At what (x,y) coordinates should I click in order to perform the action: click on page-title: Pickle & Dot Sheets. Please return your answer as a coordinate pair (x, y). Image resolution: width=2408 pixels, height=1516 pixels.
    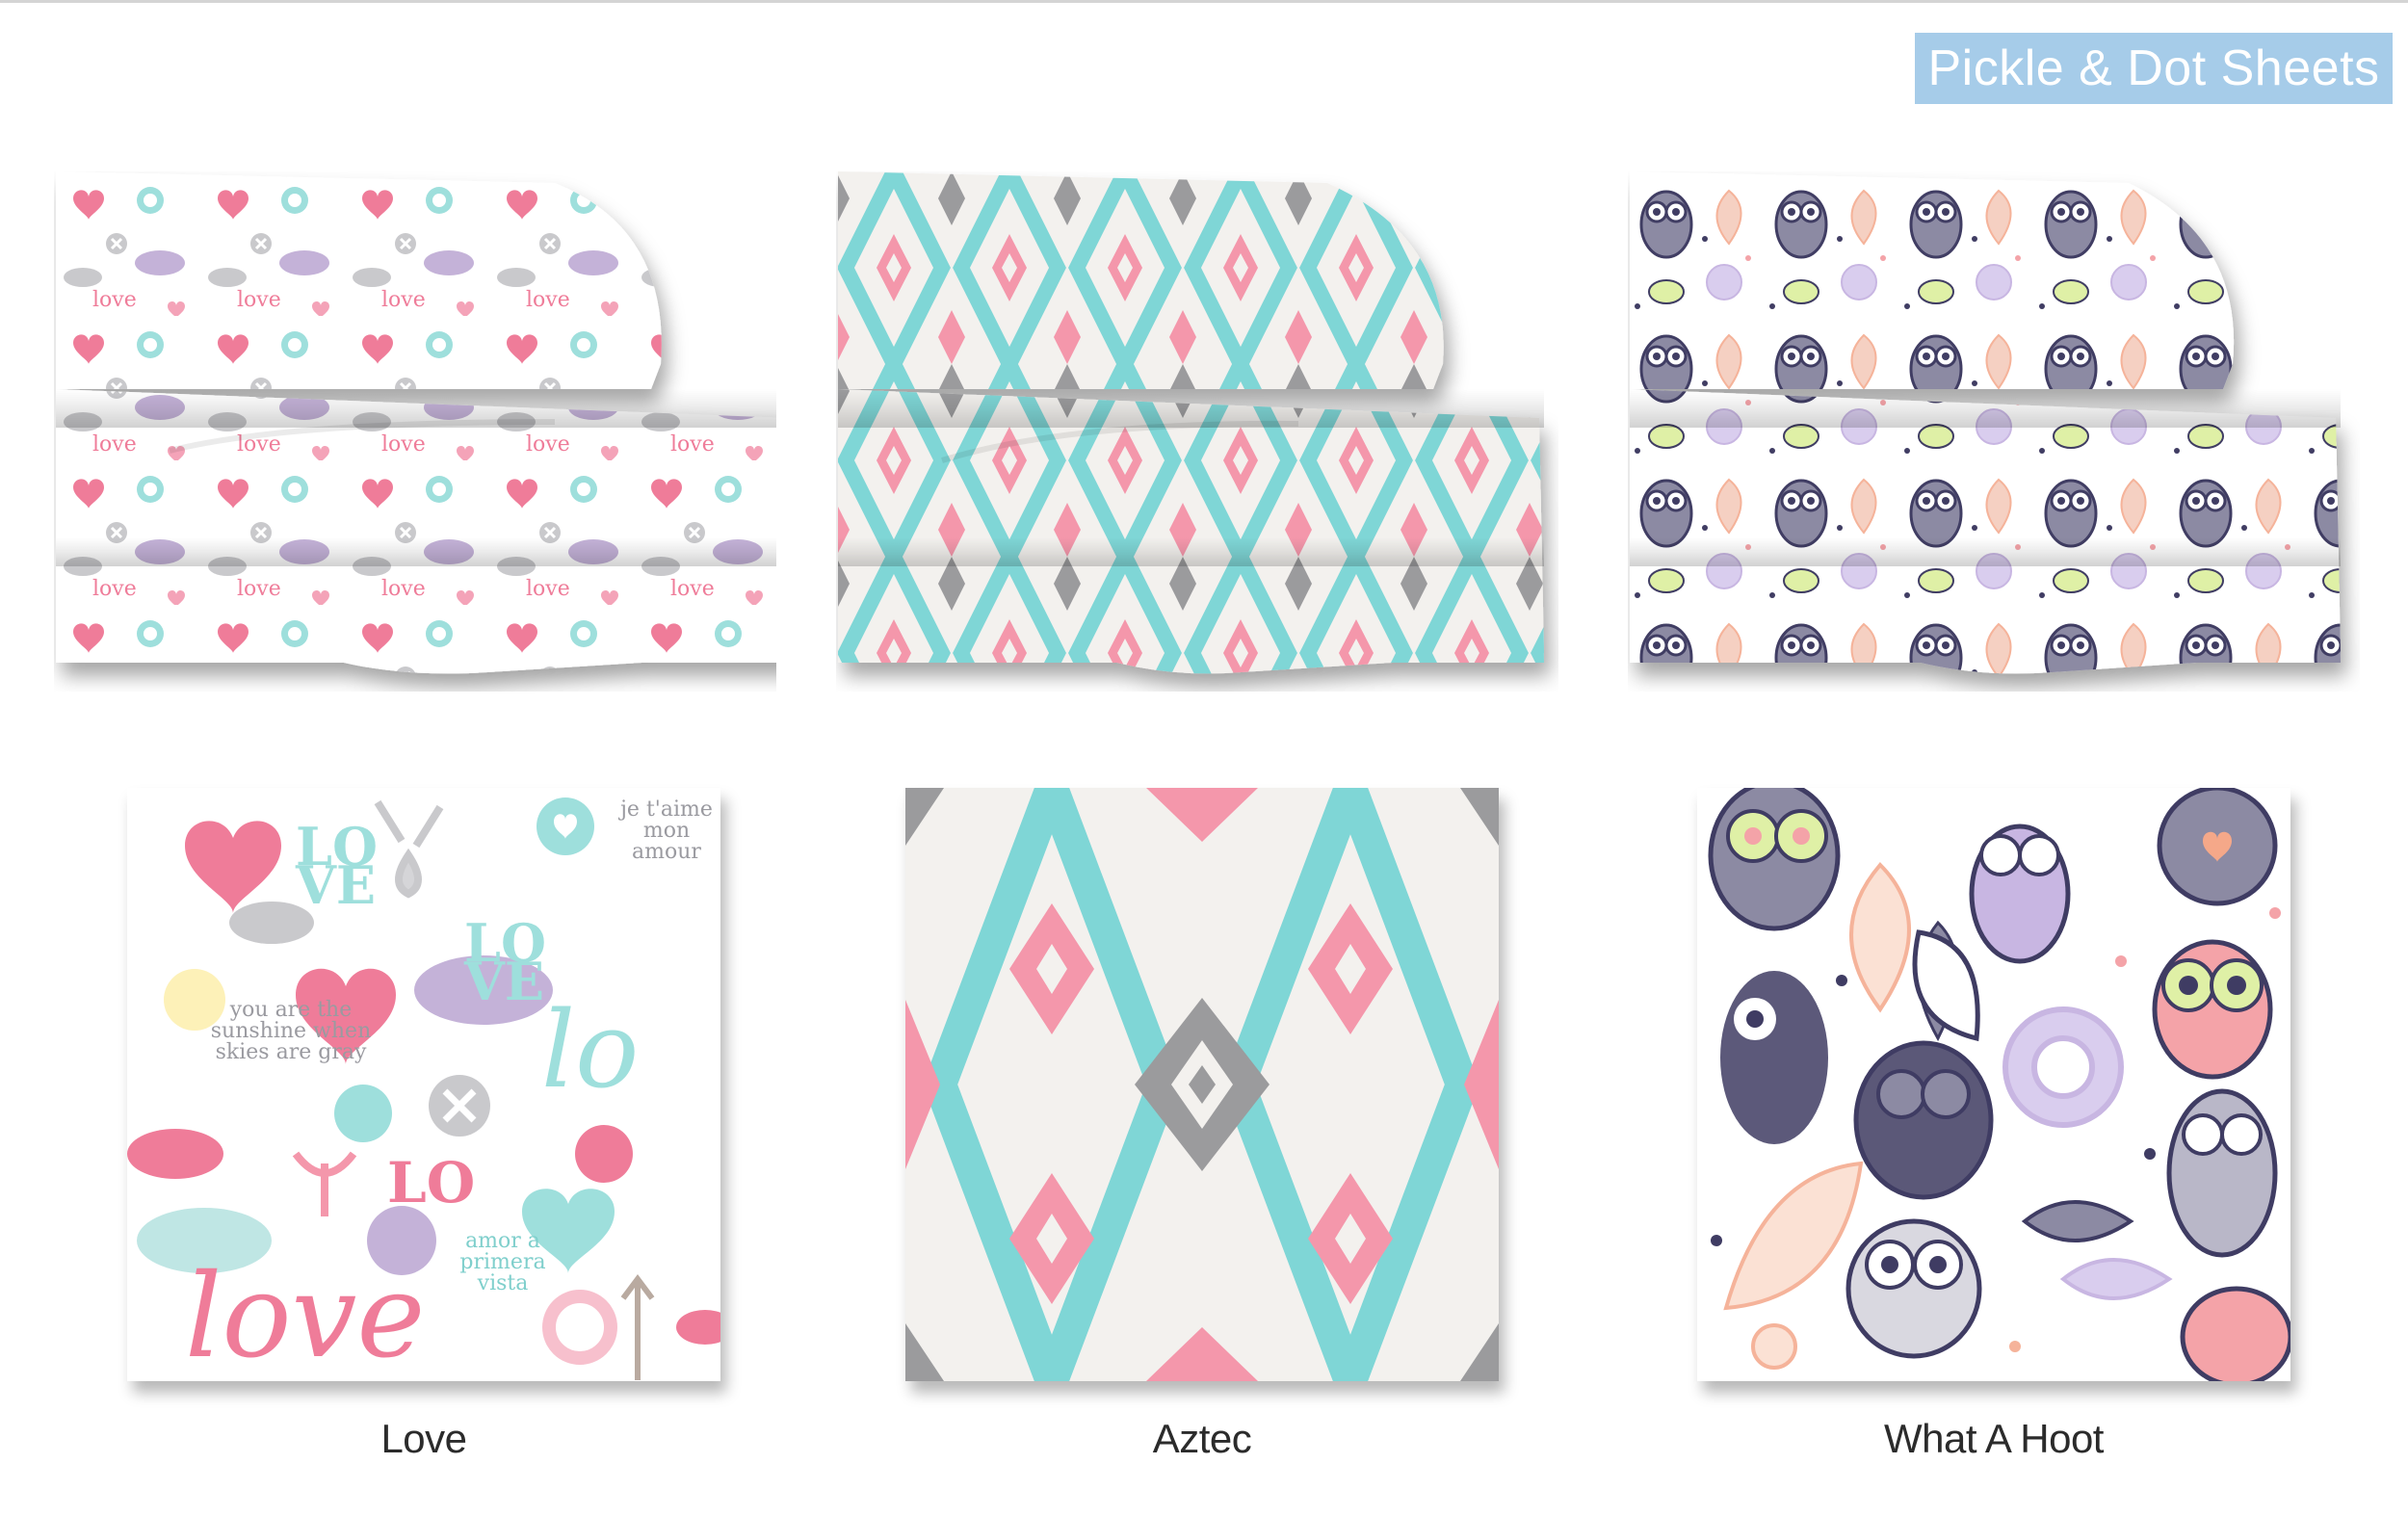
    Looking at the image, I should click on (2153, 68).